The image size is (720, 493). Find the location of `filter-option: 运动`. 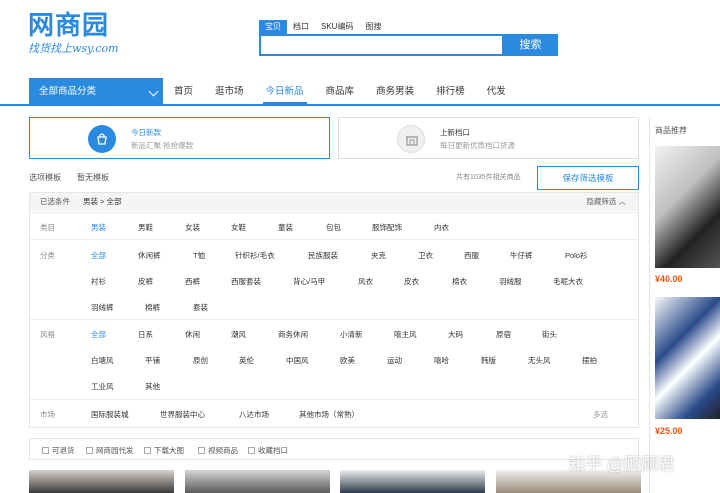

filter-option: 运动 is located at coordinates (394, 360).